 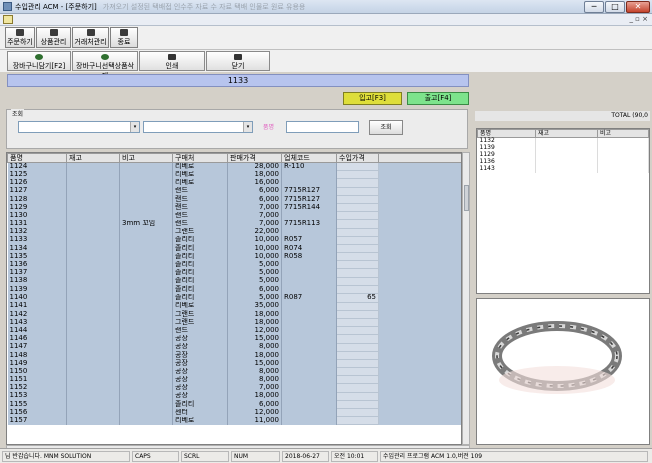 I want to click on table-cell: 1151, so click(x=37, y=379).